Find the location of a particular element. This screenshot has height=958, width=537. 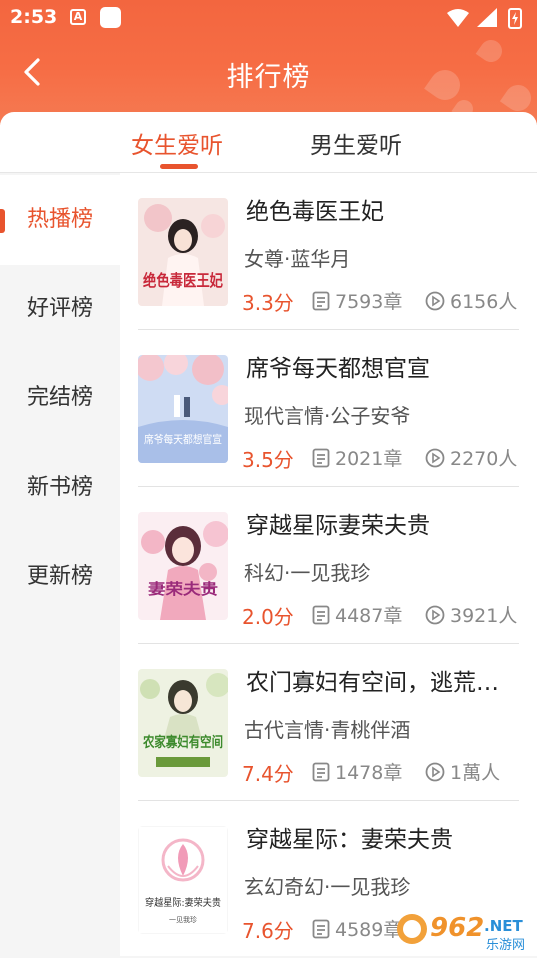

sidebar-item-hot: 热播榜 is located at coordinates (60, 220).